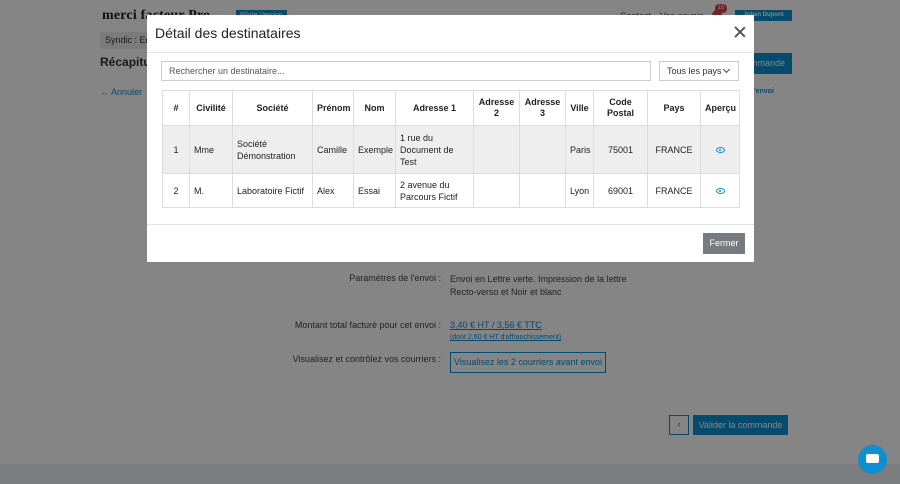  I want to click on modal-footer: Fermer, so click(450, 243).